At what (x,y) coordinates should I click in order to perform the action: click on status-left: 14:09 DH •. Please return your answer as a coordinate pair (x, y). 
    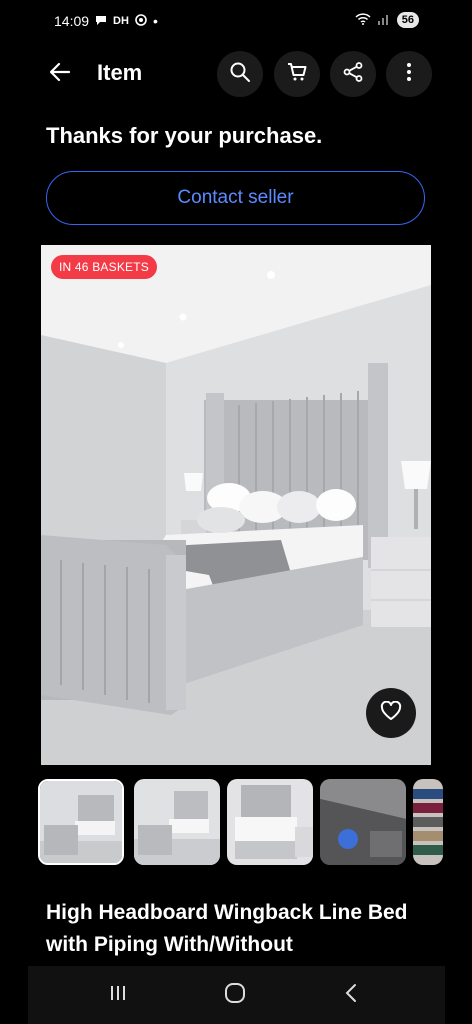
    Looking at the image, I should click on (106, 21).